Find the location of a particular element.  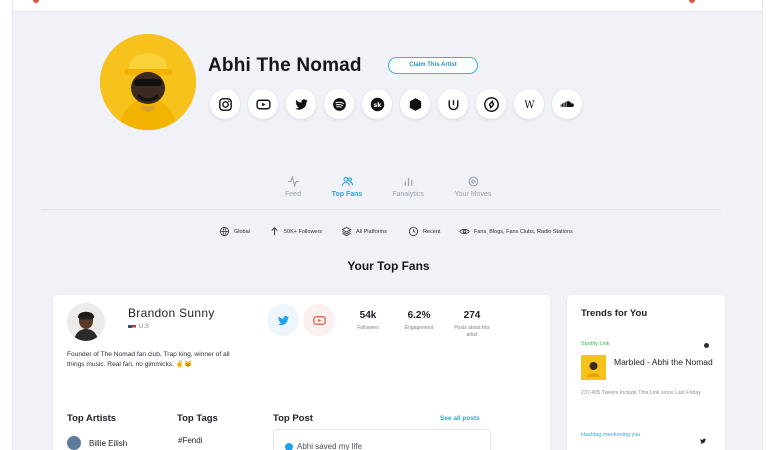

top-post-text: Abhi saved my life is located at coordinates (329, 446).